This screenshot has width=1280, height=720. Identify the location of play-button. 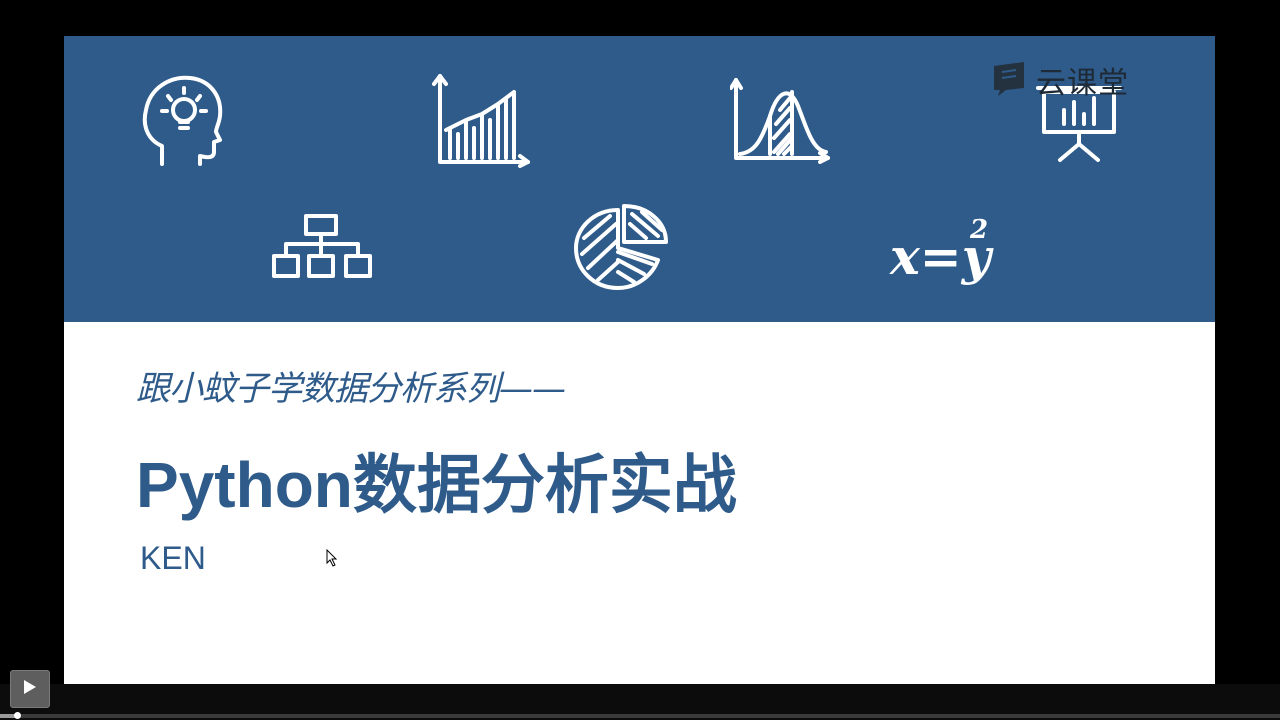
(30, 689).